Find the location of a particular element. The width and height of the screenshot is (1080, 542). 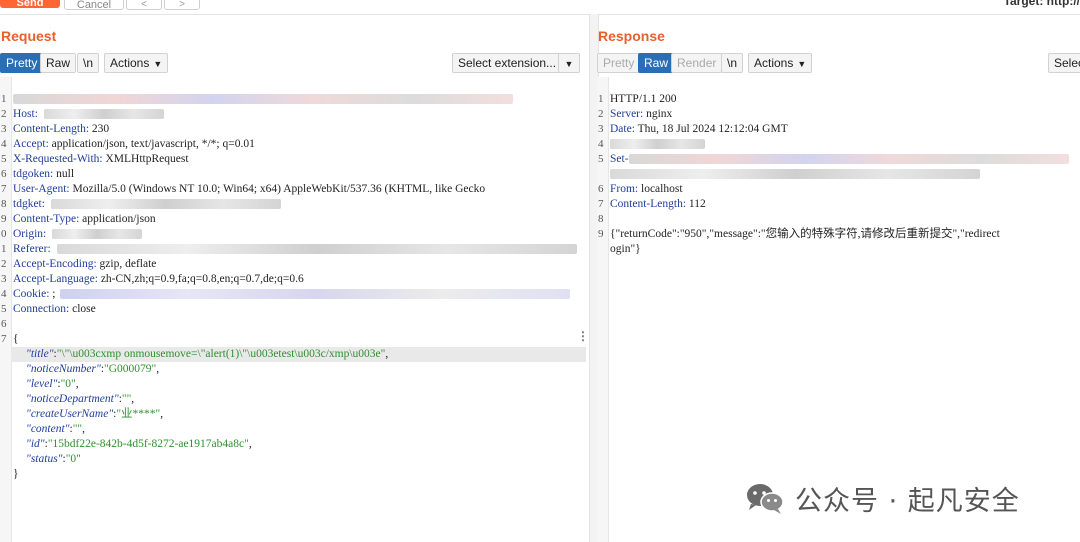

header-value: null is located at coordinates (64, 174).